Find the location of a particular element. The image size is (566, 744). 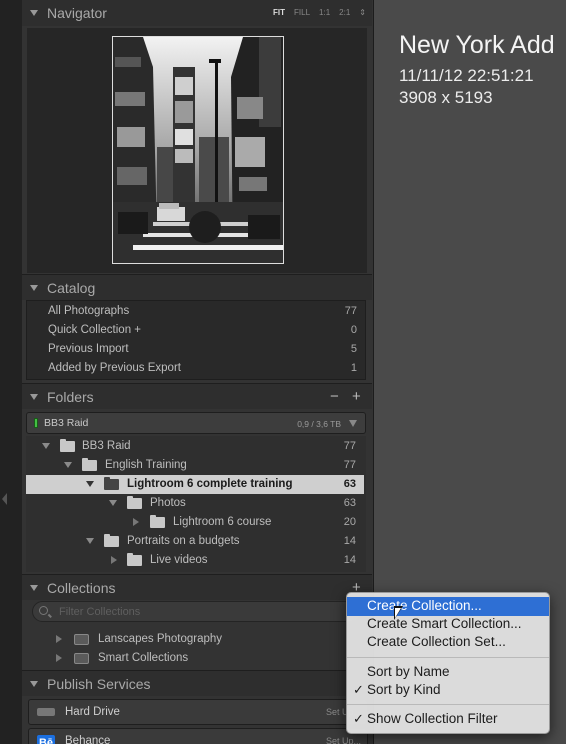

publish-services-title: Publish Services is located at coordinates (99, 684).